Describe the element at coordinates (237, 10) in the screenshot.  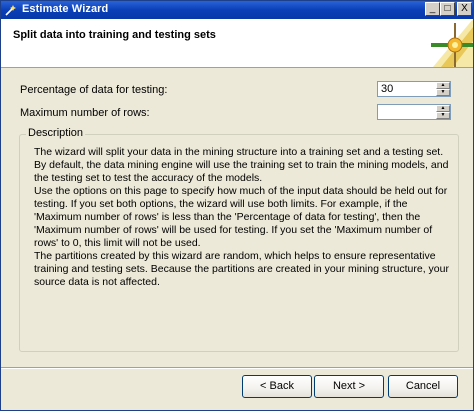
I see `title-bar: Estimate Wizard _ □ X` at that location.